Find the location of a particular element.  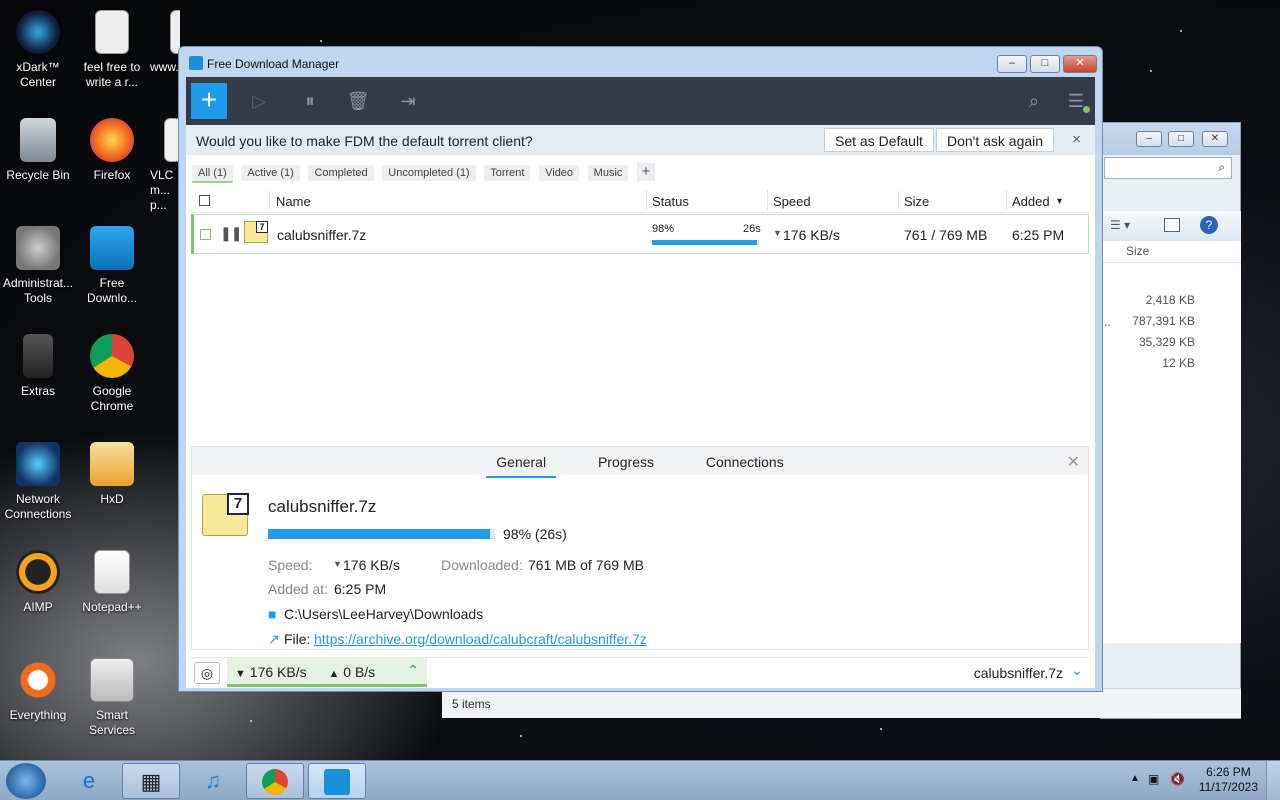

internet-explorer-icon: e is located at coordinates (89, 781).